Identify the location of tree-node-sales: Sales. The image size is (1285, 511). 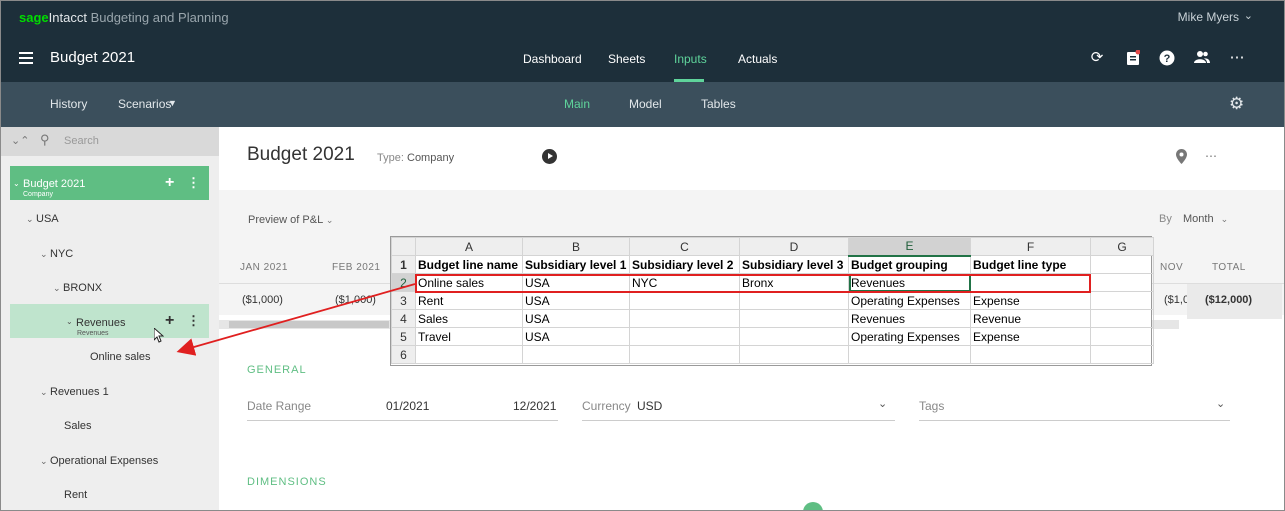
(78, 426).